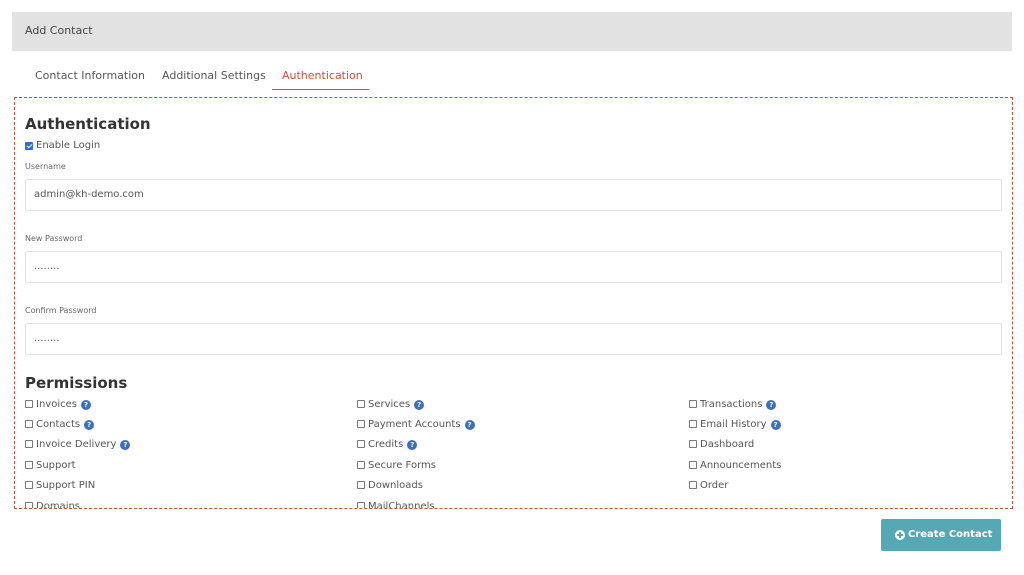 Image resolution: width=1024 pixels, height=575 pixels. I want to click on permission-label: Services, so click(389, 404).